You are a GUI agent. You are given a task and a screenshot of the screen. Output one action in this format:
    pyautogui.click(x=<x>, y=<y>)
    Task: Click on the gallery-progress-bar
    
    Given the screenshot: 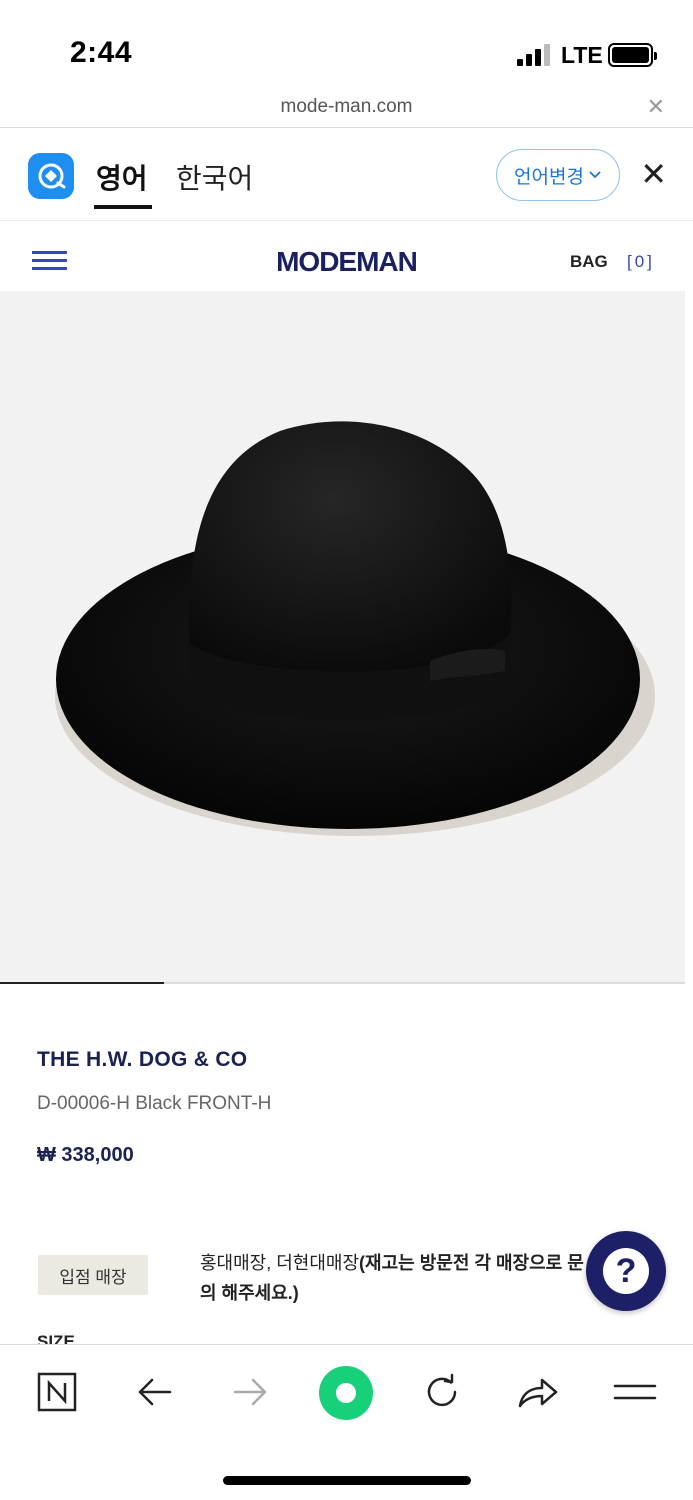 What is the action you would take?
    pyautogui.click(x=342, y=983)
    